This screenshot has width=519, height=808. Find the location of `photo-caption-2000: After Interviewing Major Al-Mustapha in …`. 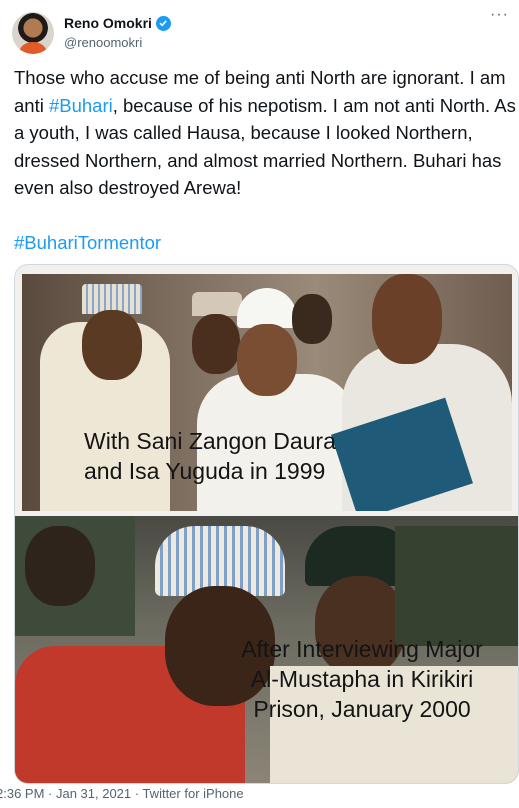

photo-caption-2000: After Interviewing Major Al-Mustapha in … is located at coordinates (362, 679).